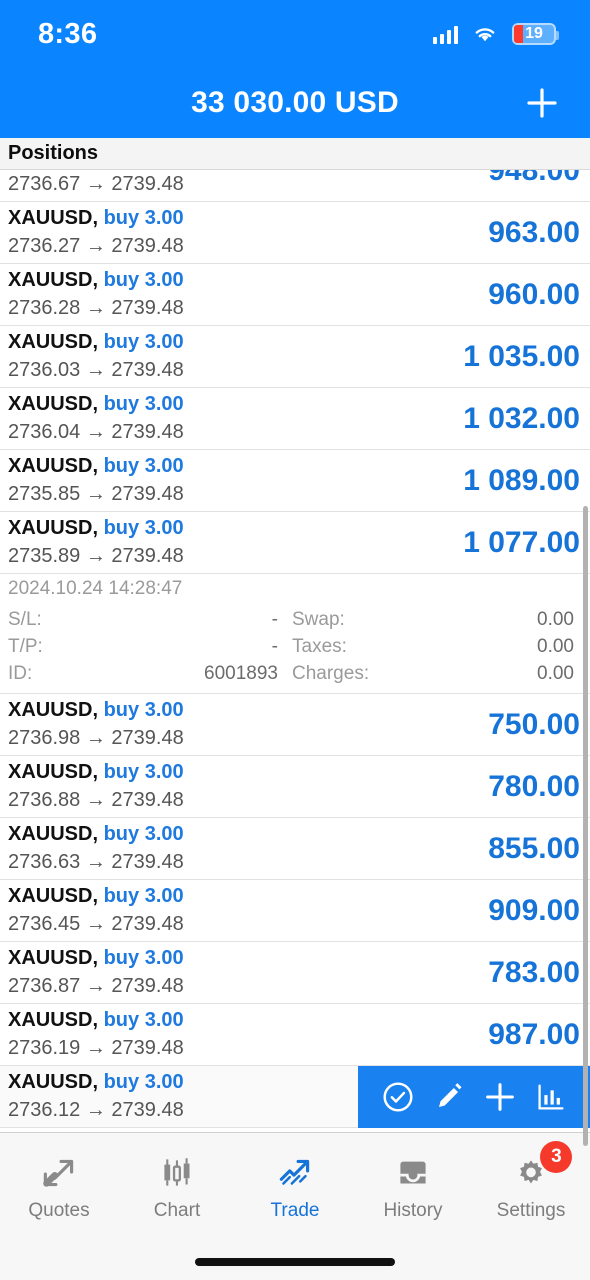 Image resolution: width=590 pixels, height=1280 pixels. Describe the element at coordinates (555, 646) in the screenshot. I see `taxes-value: 0.00` at that location.